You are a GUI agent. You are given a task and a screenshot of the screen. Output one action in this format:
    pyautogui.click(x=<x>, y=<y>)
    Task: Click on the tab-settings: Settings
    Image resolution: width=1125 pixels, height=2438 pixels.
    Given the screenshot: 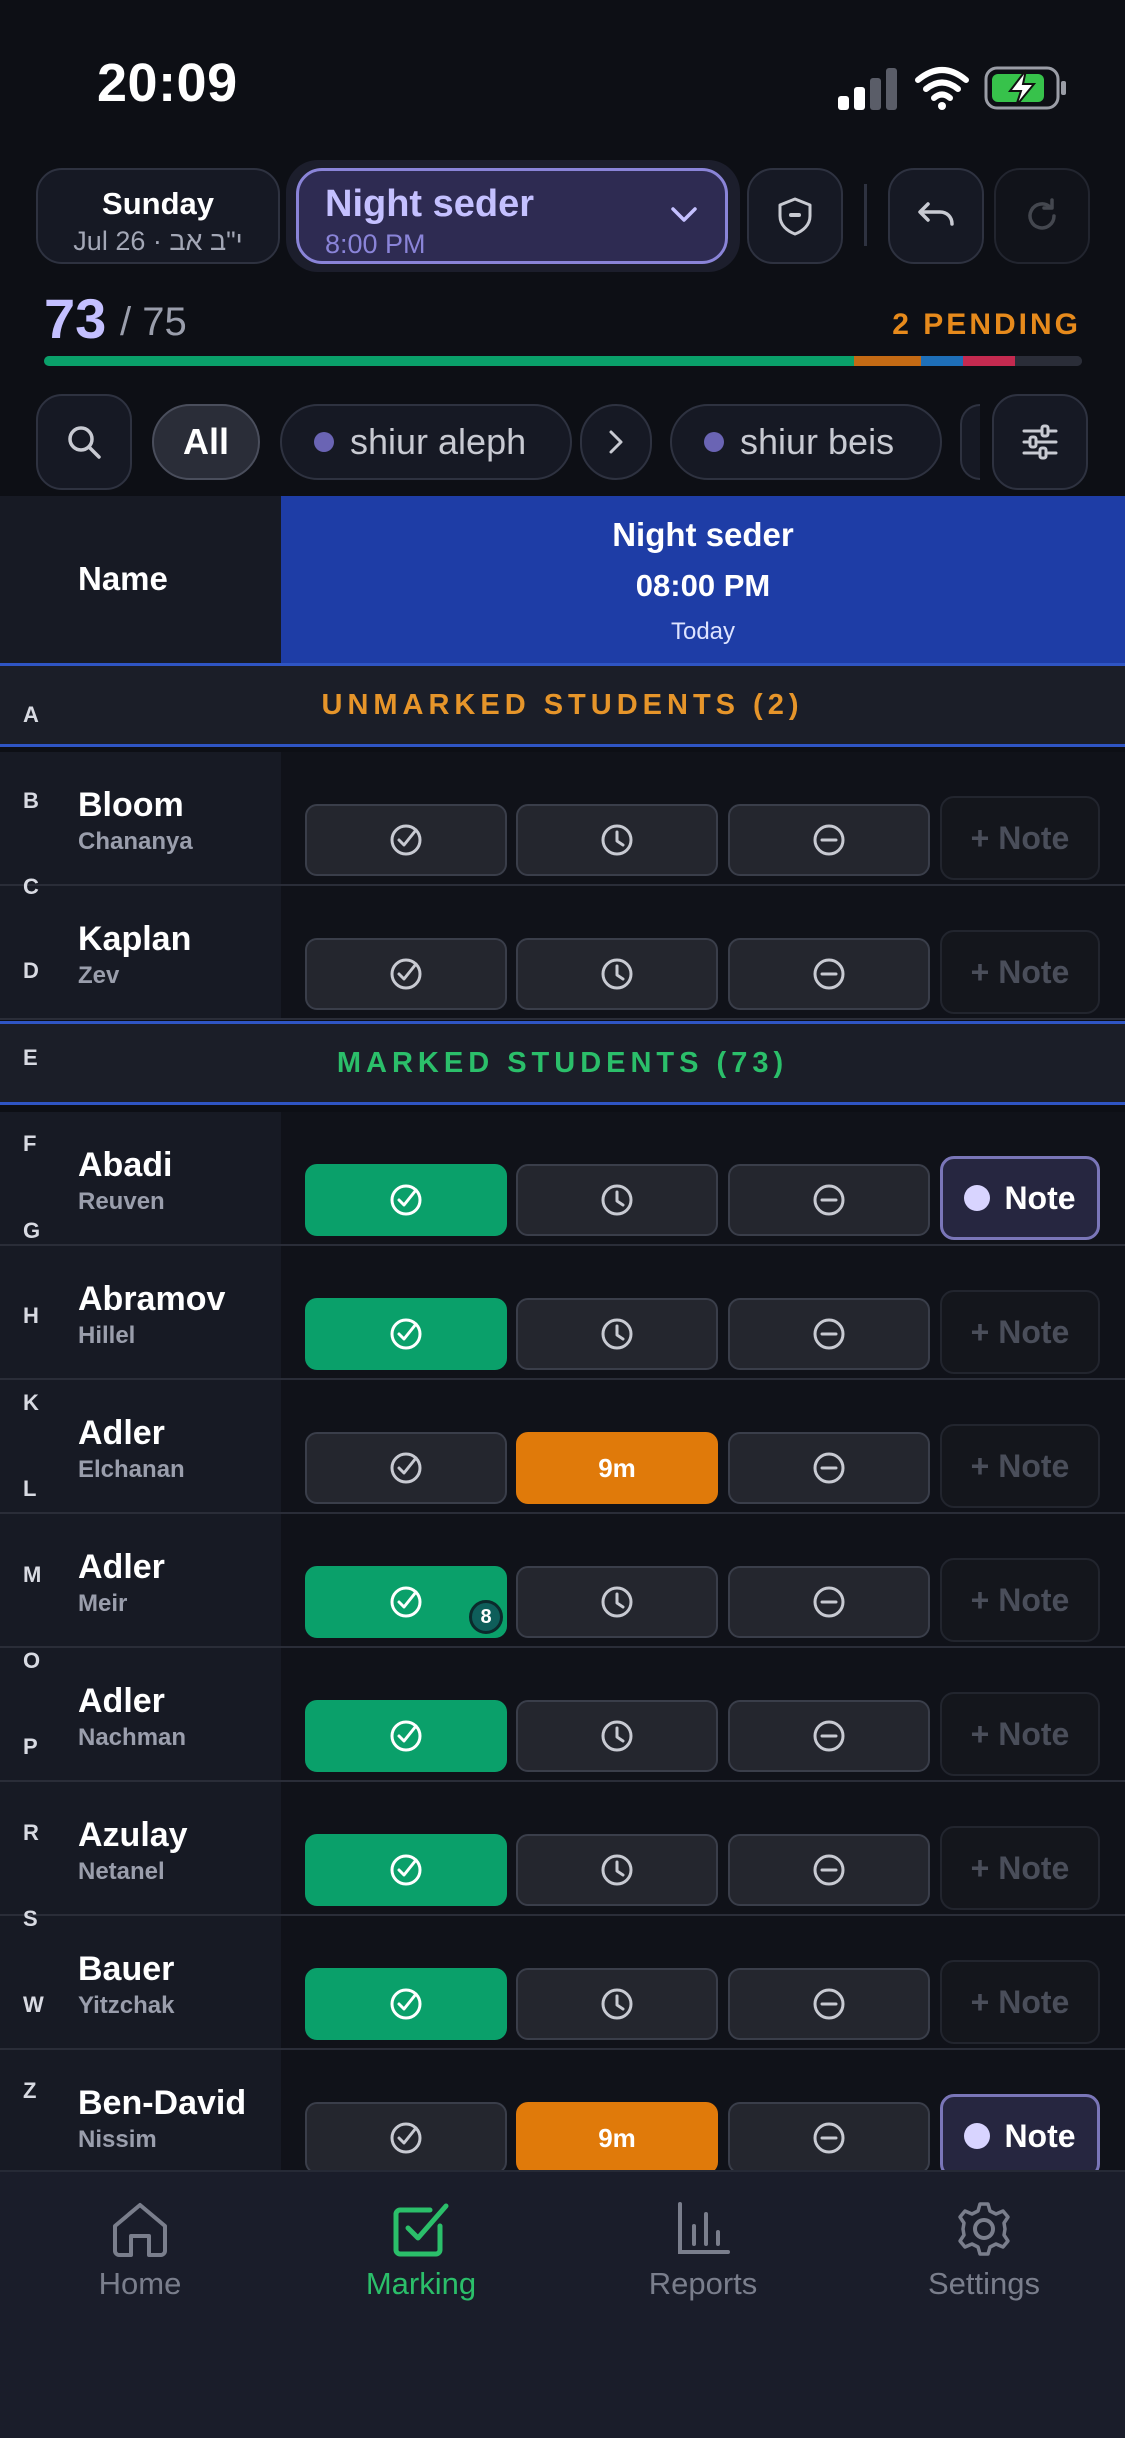 What is the action you would take?
    pyautogui.click(x=984, y=2251)
    